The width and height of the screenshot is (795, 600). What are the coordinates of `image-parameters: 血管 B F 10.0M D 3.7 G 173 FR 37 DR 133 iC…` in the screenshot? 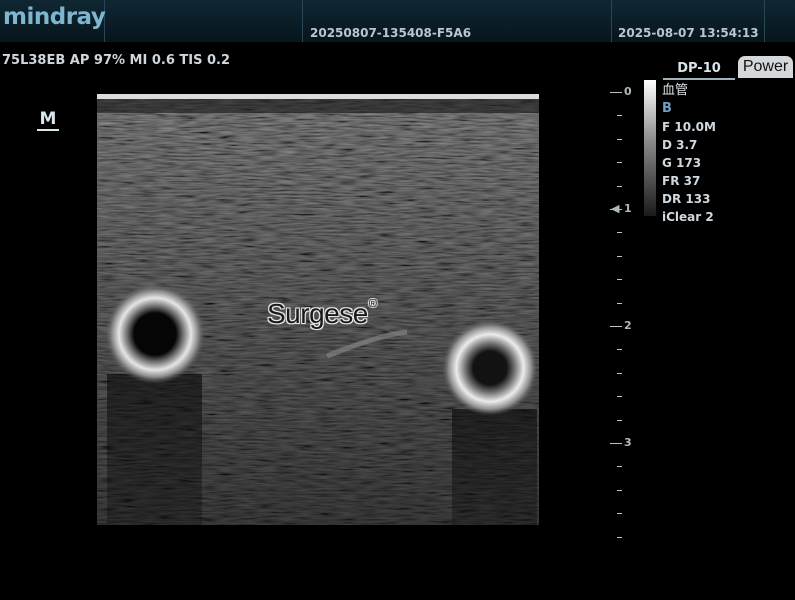 It's located at (689, 154).